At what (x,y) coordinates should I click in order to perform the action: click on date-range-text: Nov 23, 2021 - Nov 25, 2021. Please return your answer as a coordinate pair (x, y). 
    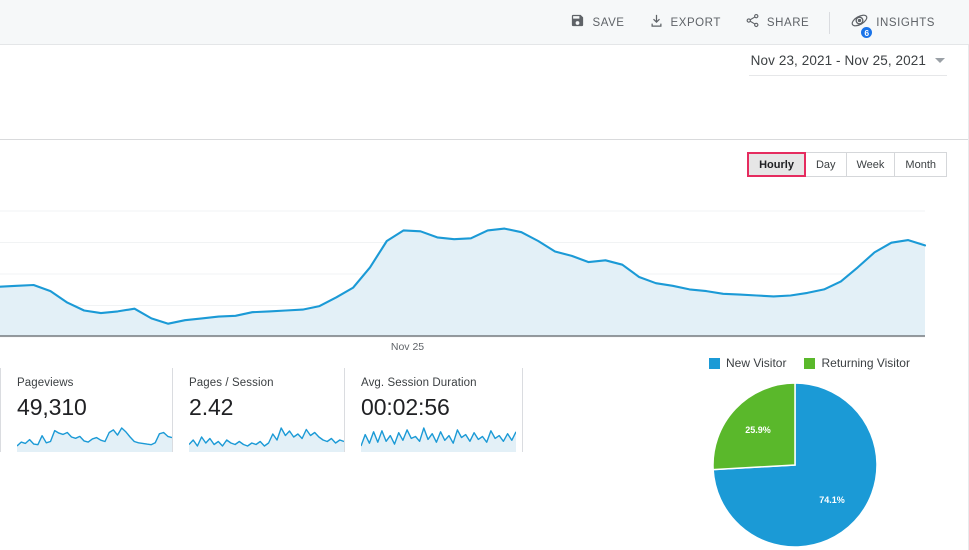
    Looking at the image, I should click on (838, 60).